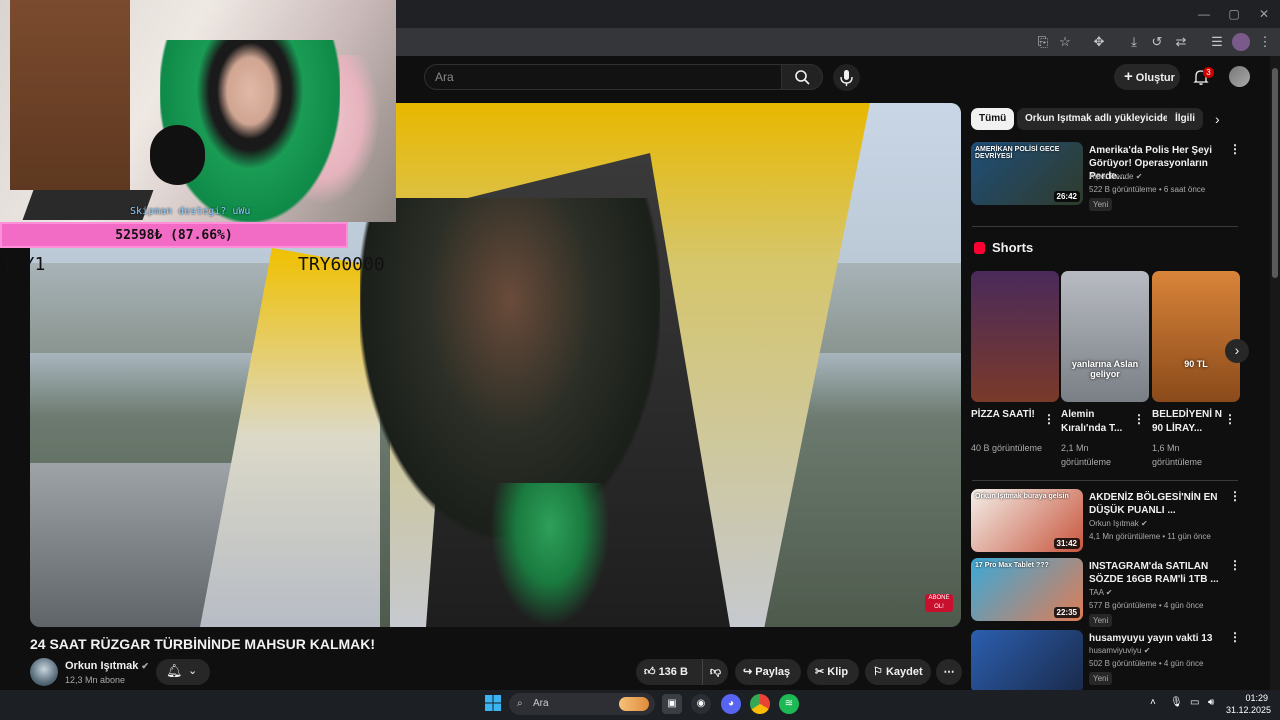 The image size is (1280, 720). I want to click on reading-list-icon: ☰, so click(1217, 42).